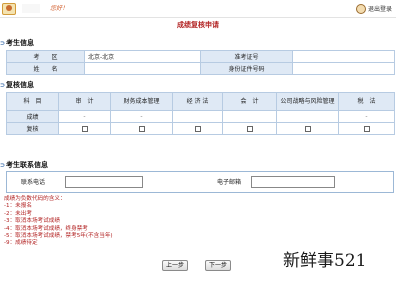 The image size is (396, 283). Describe the element at coordinates (361, 9) in the screenshot. I see `logout-icon` at that location.